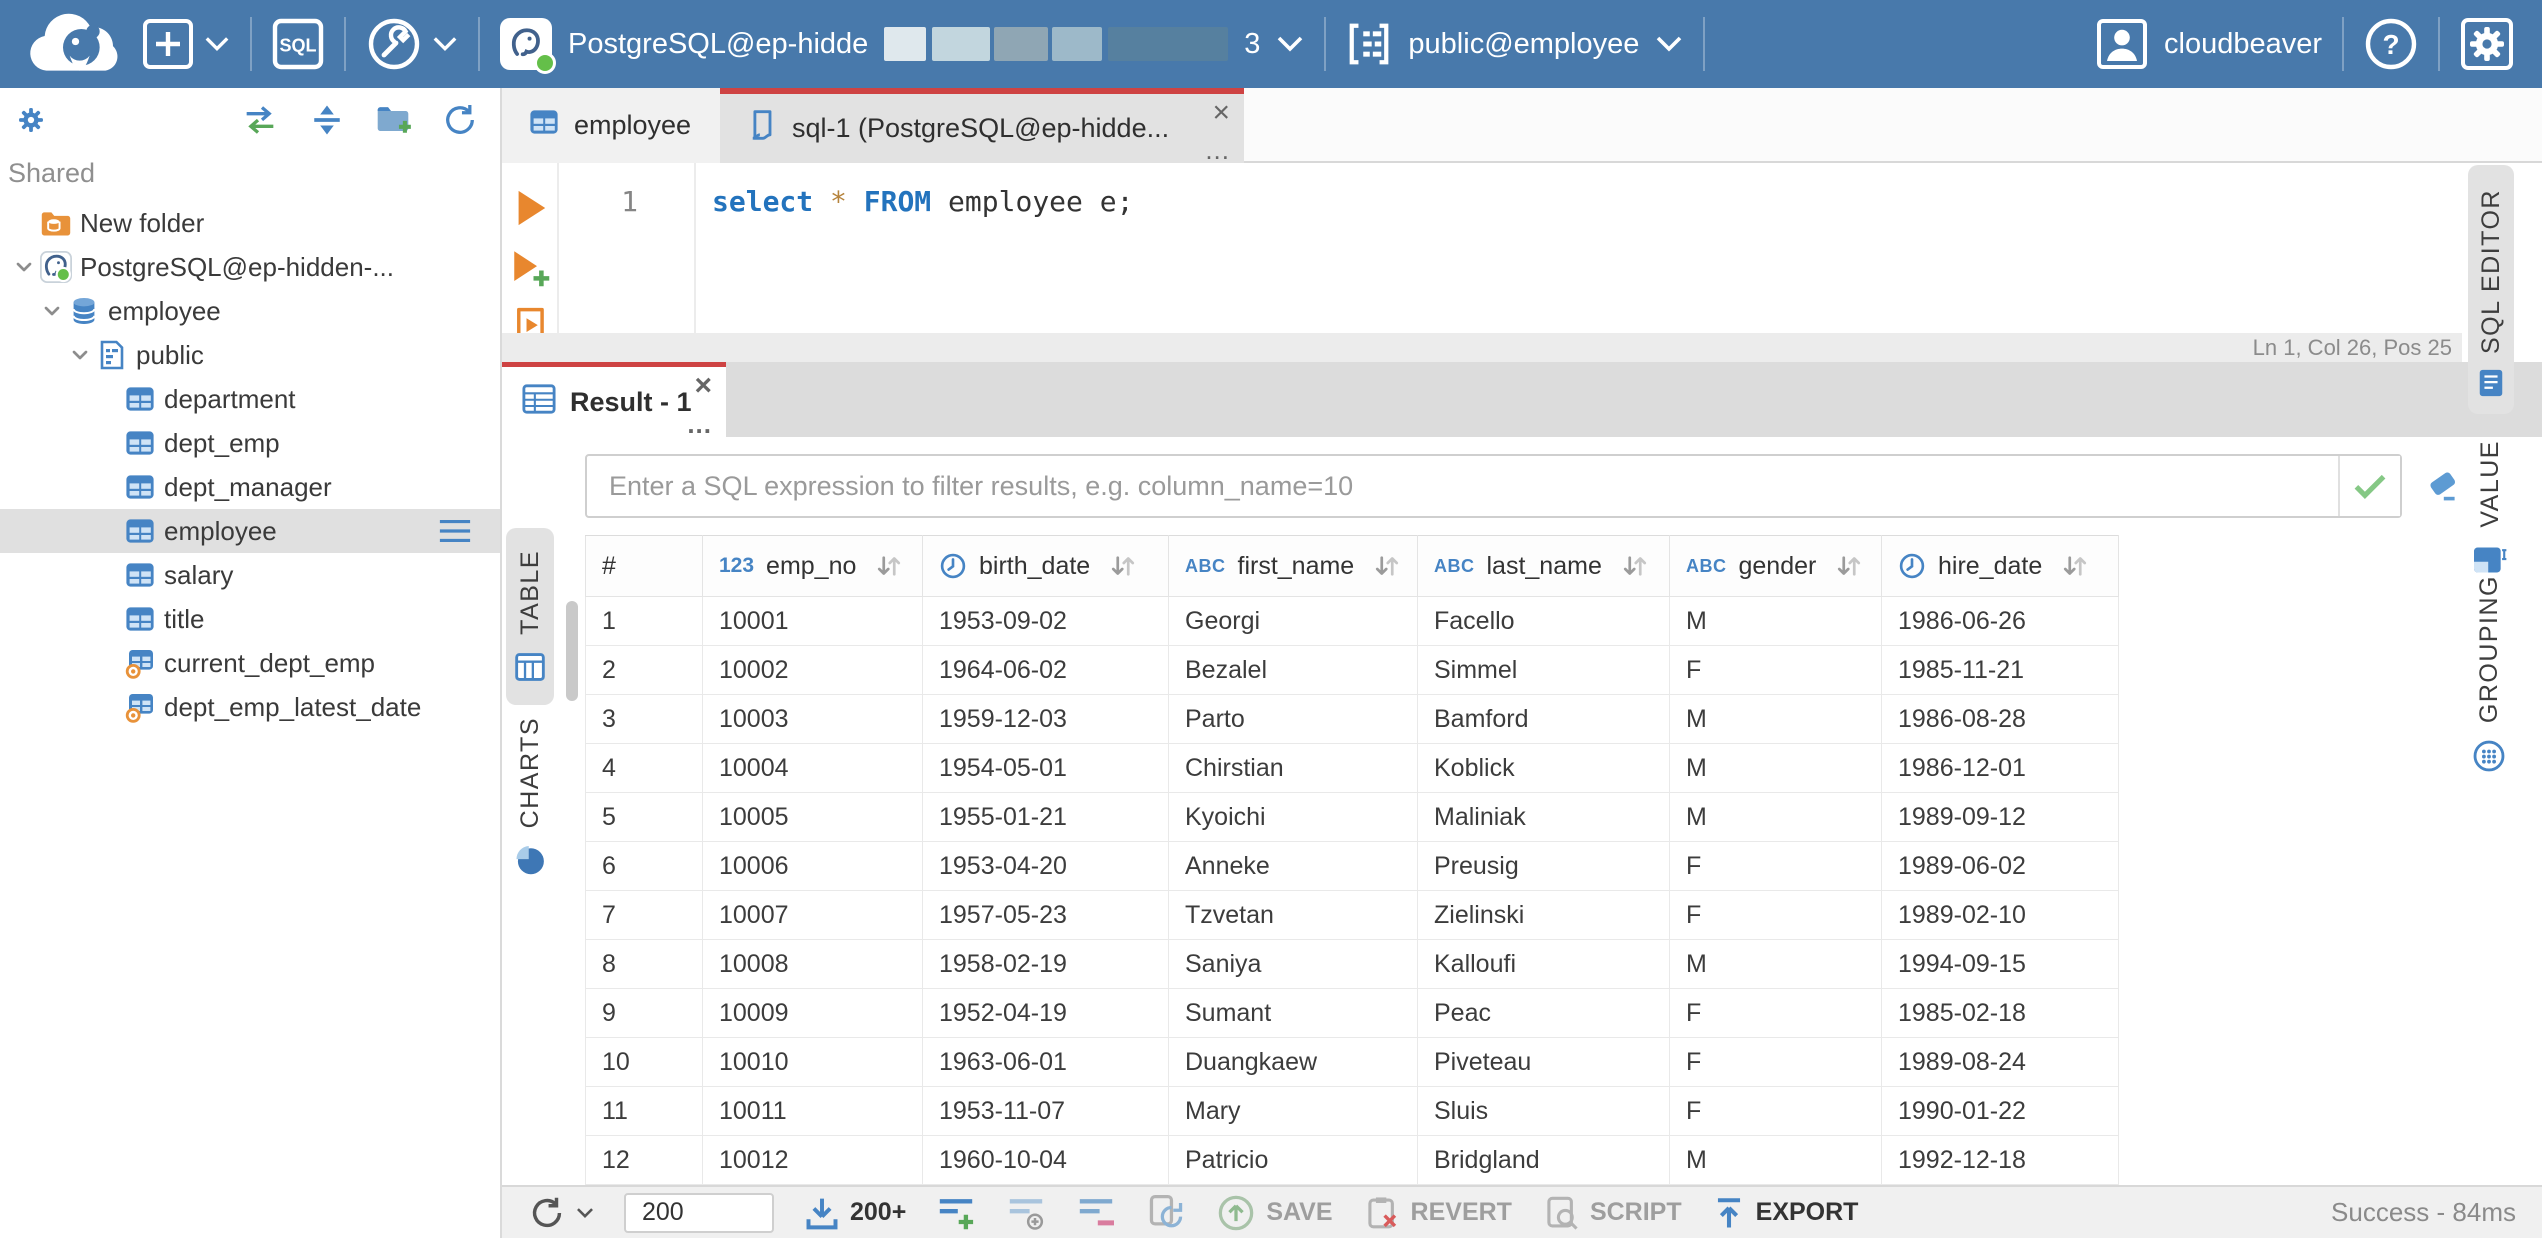  Describe the element at coordinates (812, 1013) in the screenshot. I see `table-cell: 10009` at that location.